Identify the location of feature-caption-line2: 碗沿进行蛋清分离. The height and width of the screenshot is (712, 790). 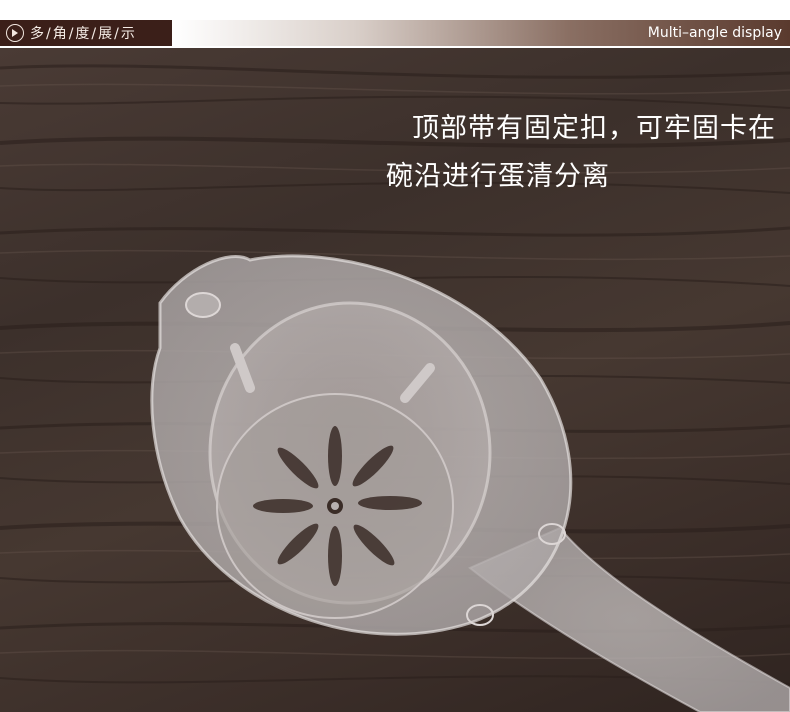
(498, 176).